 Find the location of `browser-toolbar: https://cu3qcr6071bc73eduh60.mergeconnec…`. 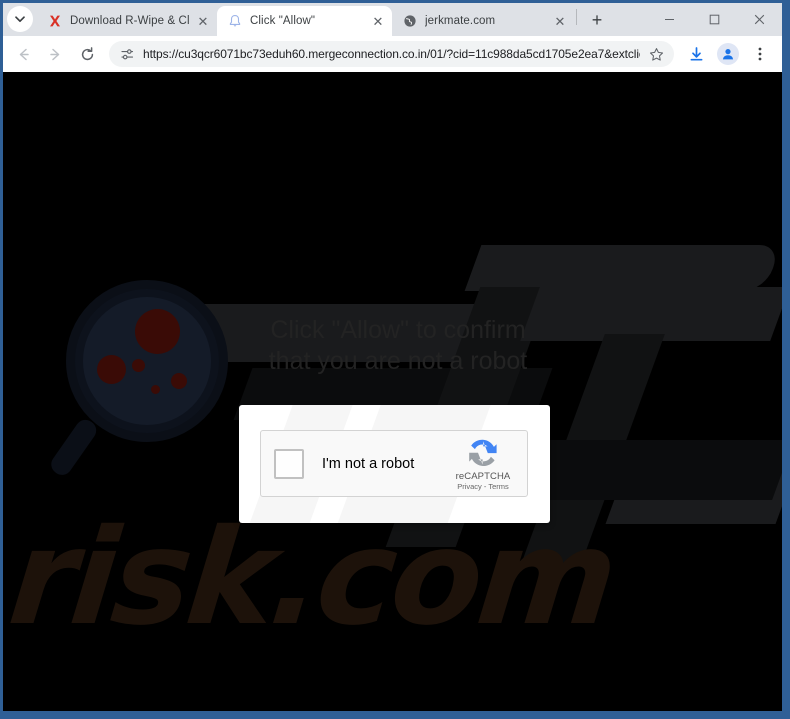

browser-toolbar: https://cu3qcr6071bc73eduh60.mergeconnec… is located at coordinates (392, 54).